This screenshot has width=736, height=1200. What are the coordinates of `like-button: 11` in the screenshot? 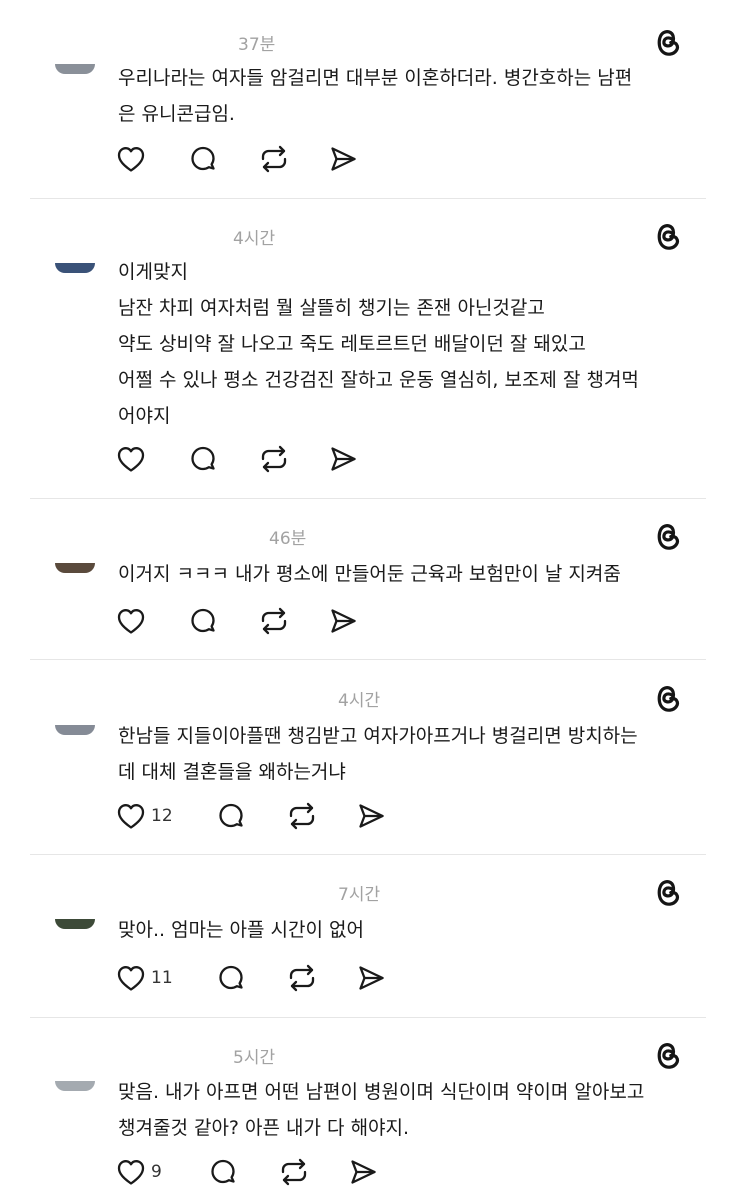 It's located at (166, 978).